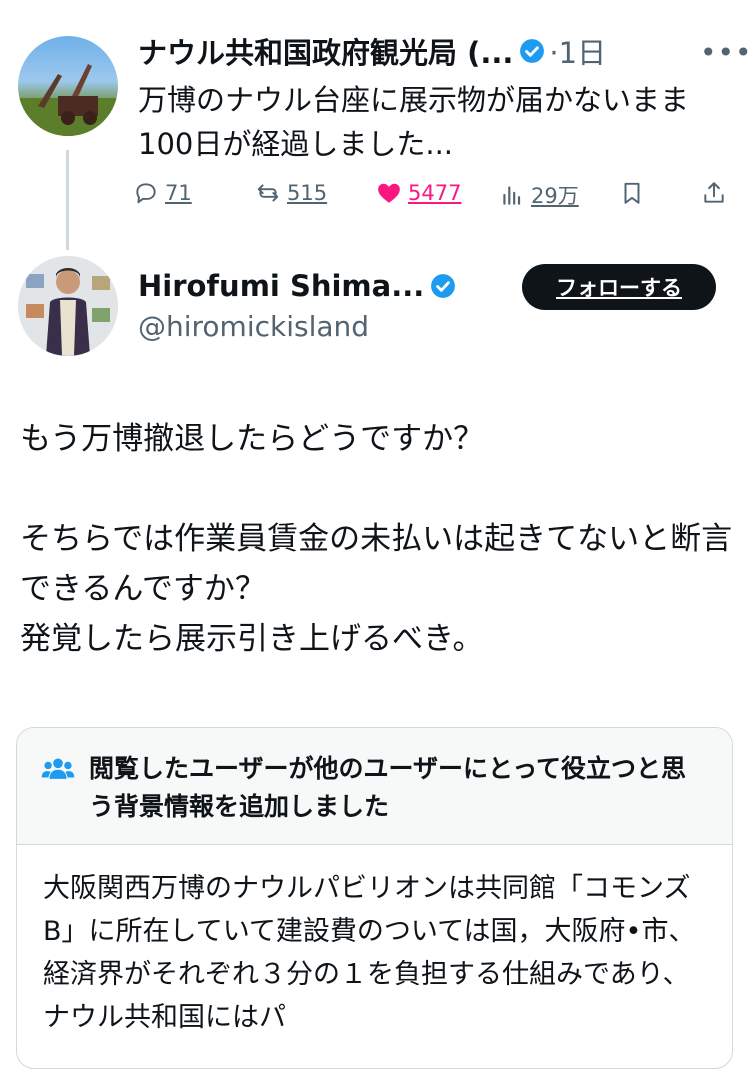  Describe the element at coordinates (162, 193) in the screenshot. I see `reply-button: 71` at that location.